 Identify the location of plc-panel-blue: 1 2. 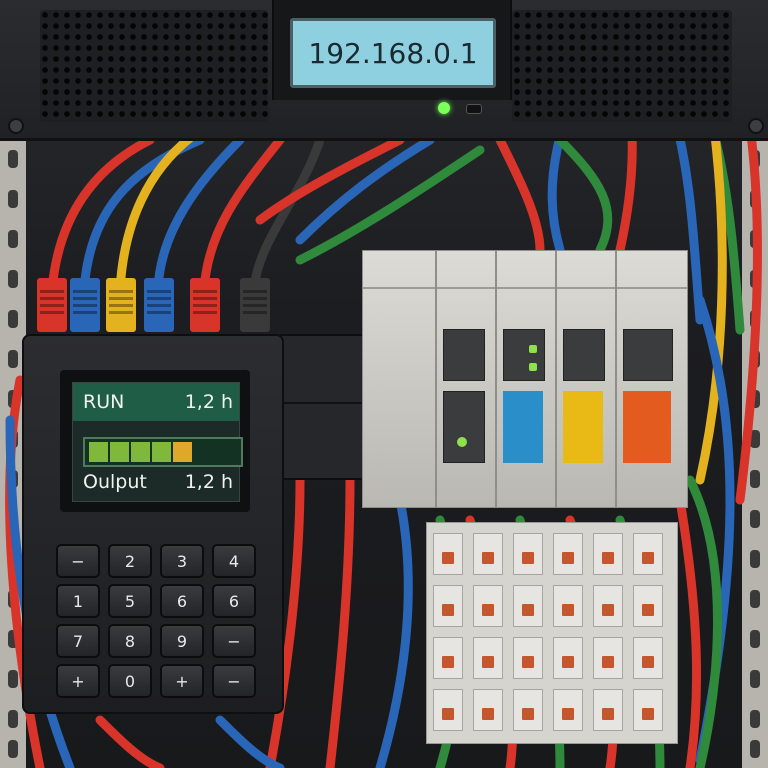
(523, 491).